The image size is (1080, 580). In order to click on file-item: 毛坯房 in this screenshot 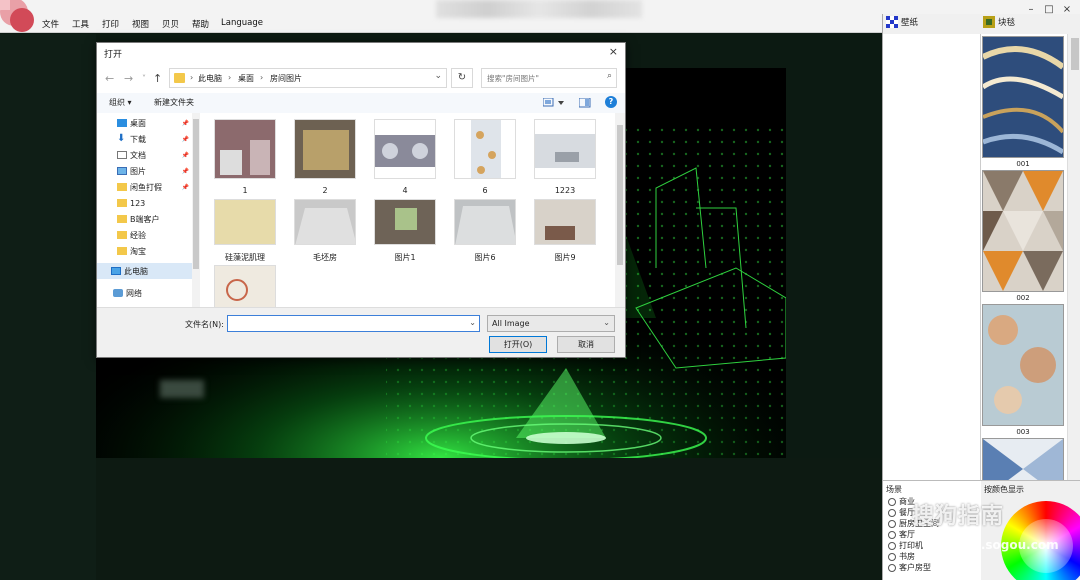, I will do `click(325, 231)`.